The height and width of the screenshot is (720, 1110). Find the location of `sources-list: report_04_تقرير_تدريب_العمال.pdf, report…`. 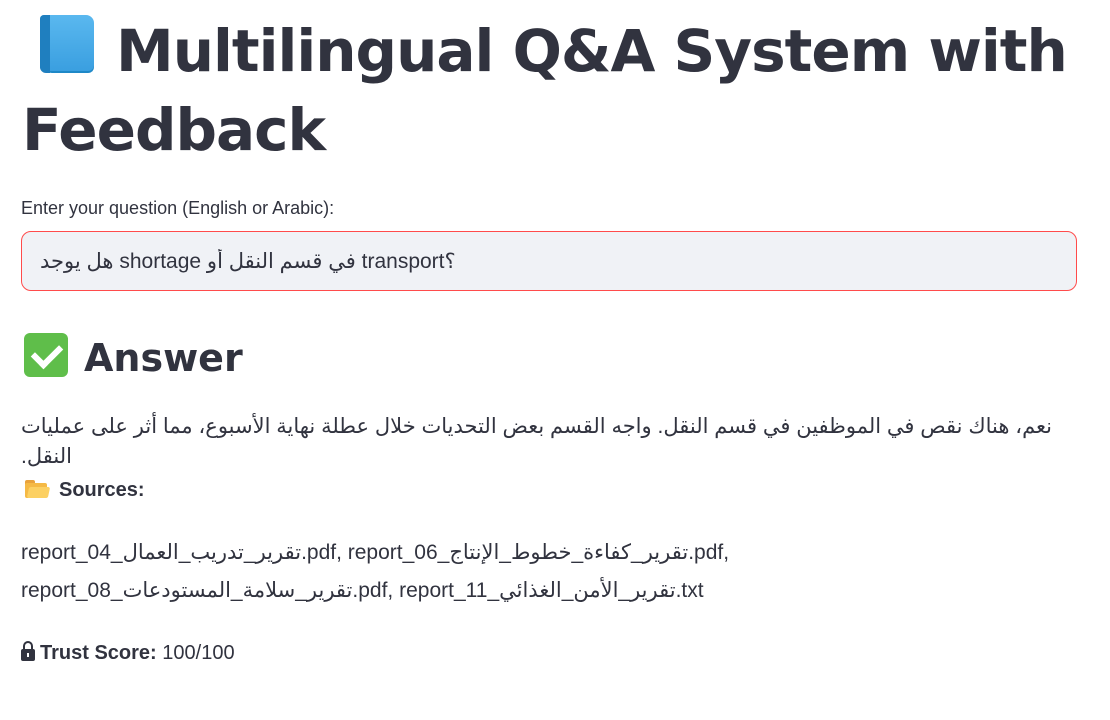

sources-list: report_04_تقرير_تدريب_العمال.pdf, report… is located at coordinates (375, 571).